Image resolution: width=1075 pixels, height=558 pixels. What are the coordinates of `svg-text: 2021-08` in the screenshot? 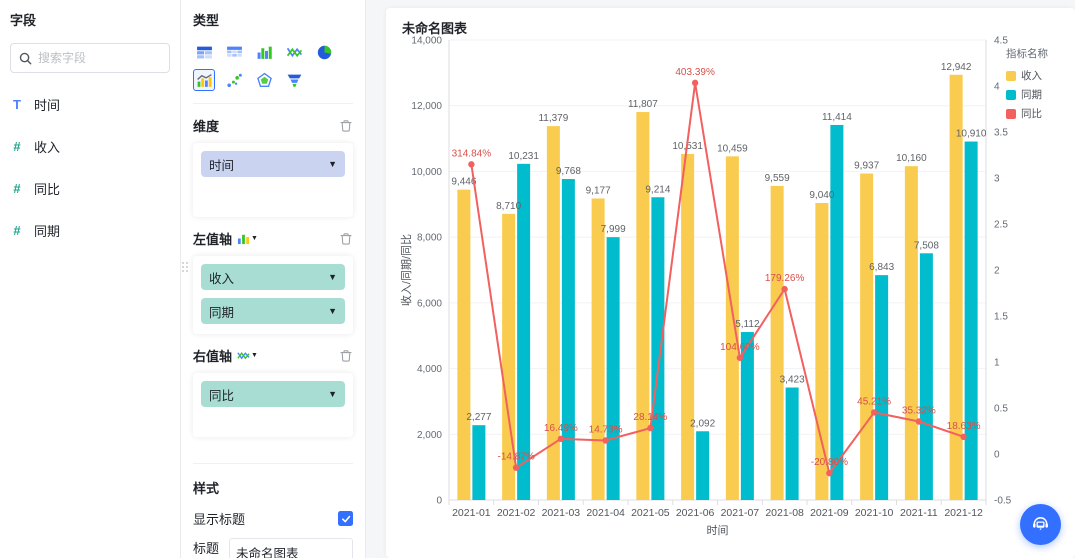 It's located at (784, 513).